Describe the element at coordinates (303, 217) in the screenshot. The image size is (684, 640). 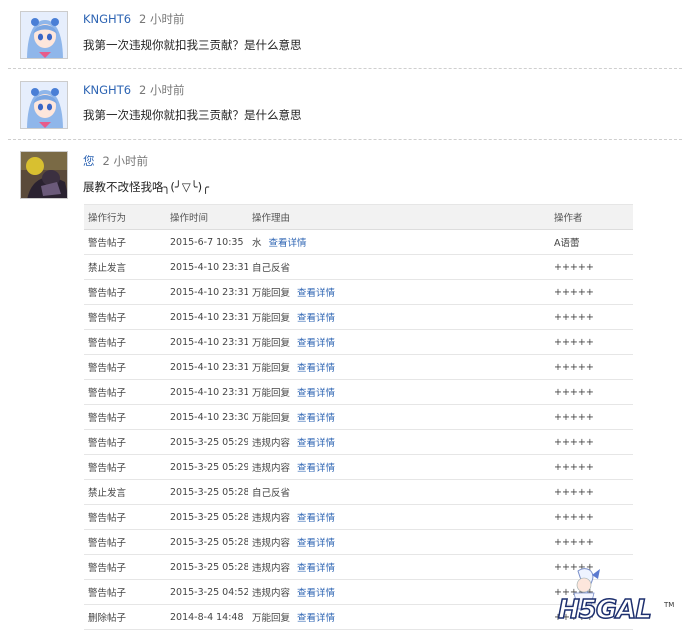
I see `column-header-reason: 操作理由` at that location.